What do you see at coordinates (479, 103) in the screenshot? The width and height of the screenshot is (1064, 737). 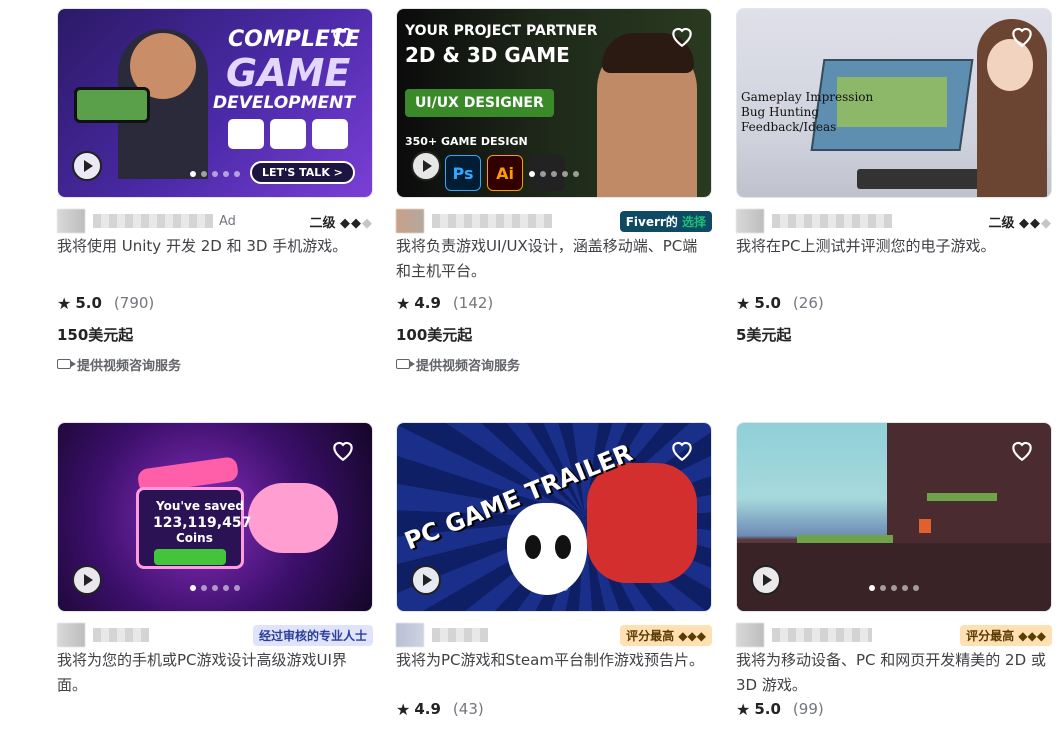 I see `thumb-title-line: UI/UX DESIGNER` at bounding box center [479, 103].